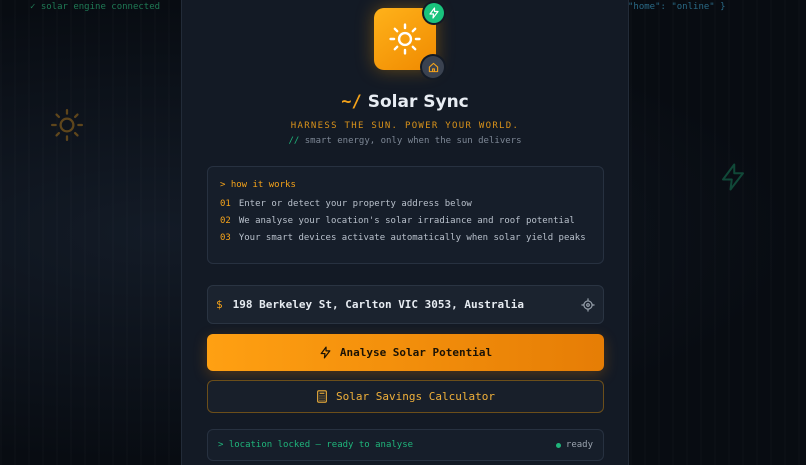 This screenshot has height=465, width=806. Describe the element at coordinates (579, 445) in the screenshot. I see `status-badge: ready` at that location.